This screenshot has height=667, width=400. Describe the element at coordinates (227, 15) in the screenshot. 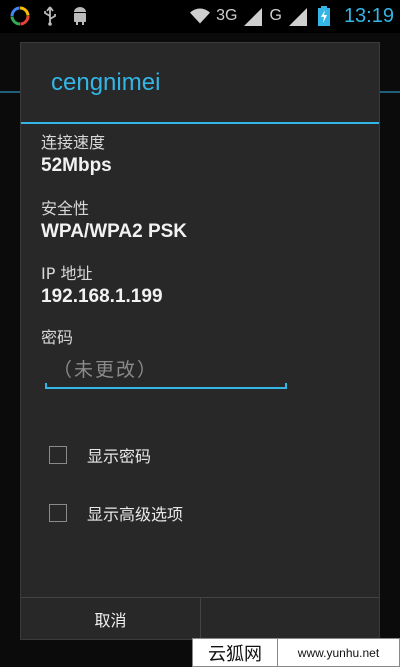

I see `network-3g-label: 3G` at that location.